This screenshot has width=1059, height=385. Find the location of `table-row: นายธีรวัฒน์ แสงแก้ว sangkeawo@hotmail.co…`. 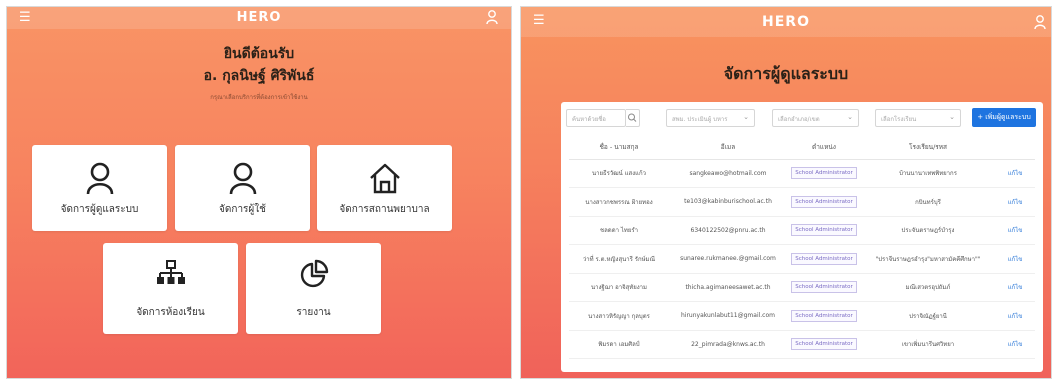

table-row: นายธีรวัฒน์ แสงแก้ว sangkeawo@hotmail.co… is located at coordinates (802, 173).